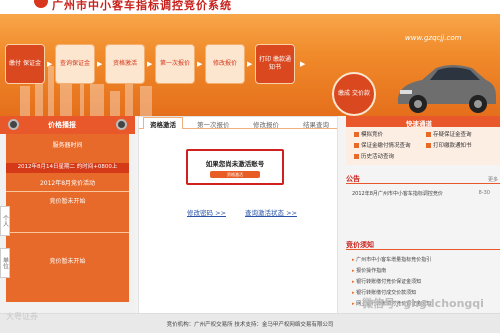 The image size is (500, 333). What do you see at coordinates (271, 212) in the screenshot?
I see `check-activation-link: 查询激活状态 >>` at bounding box center [271, 212].